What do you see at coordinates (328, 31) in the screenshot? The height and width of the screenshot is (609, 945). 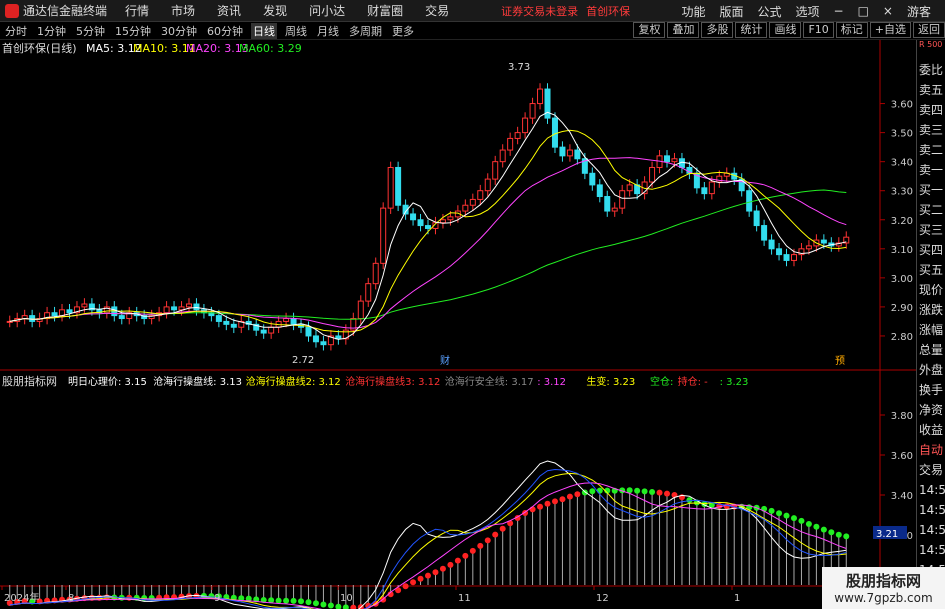 I see `period-tab-8: 月线` at bounding box center [328, 31].